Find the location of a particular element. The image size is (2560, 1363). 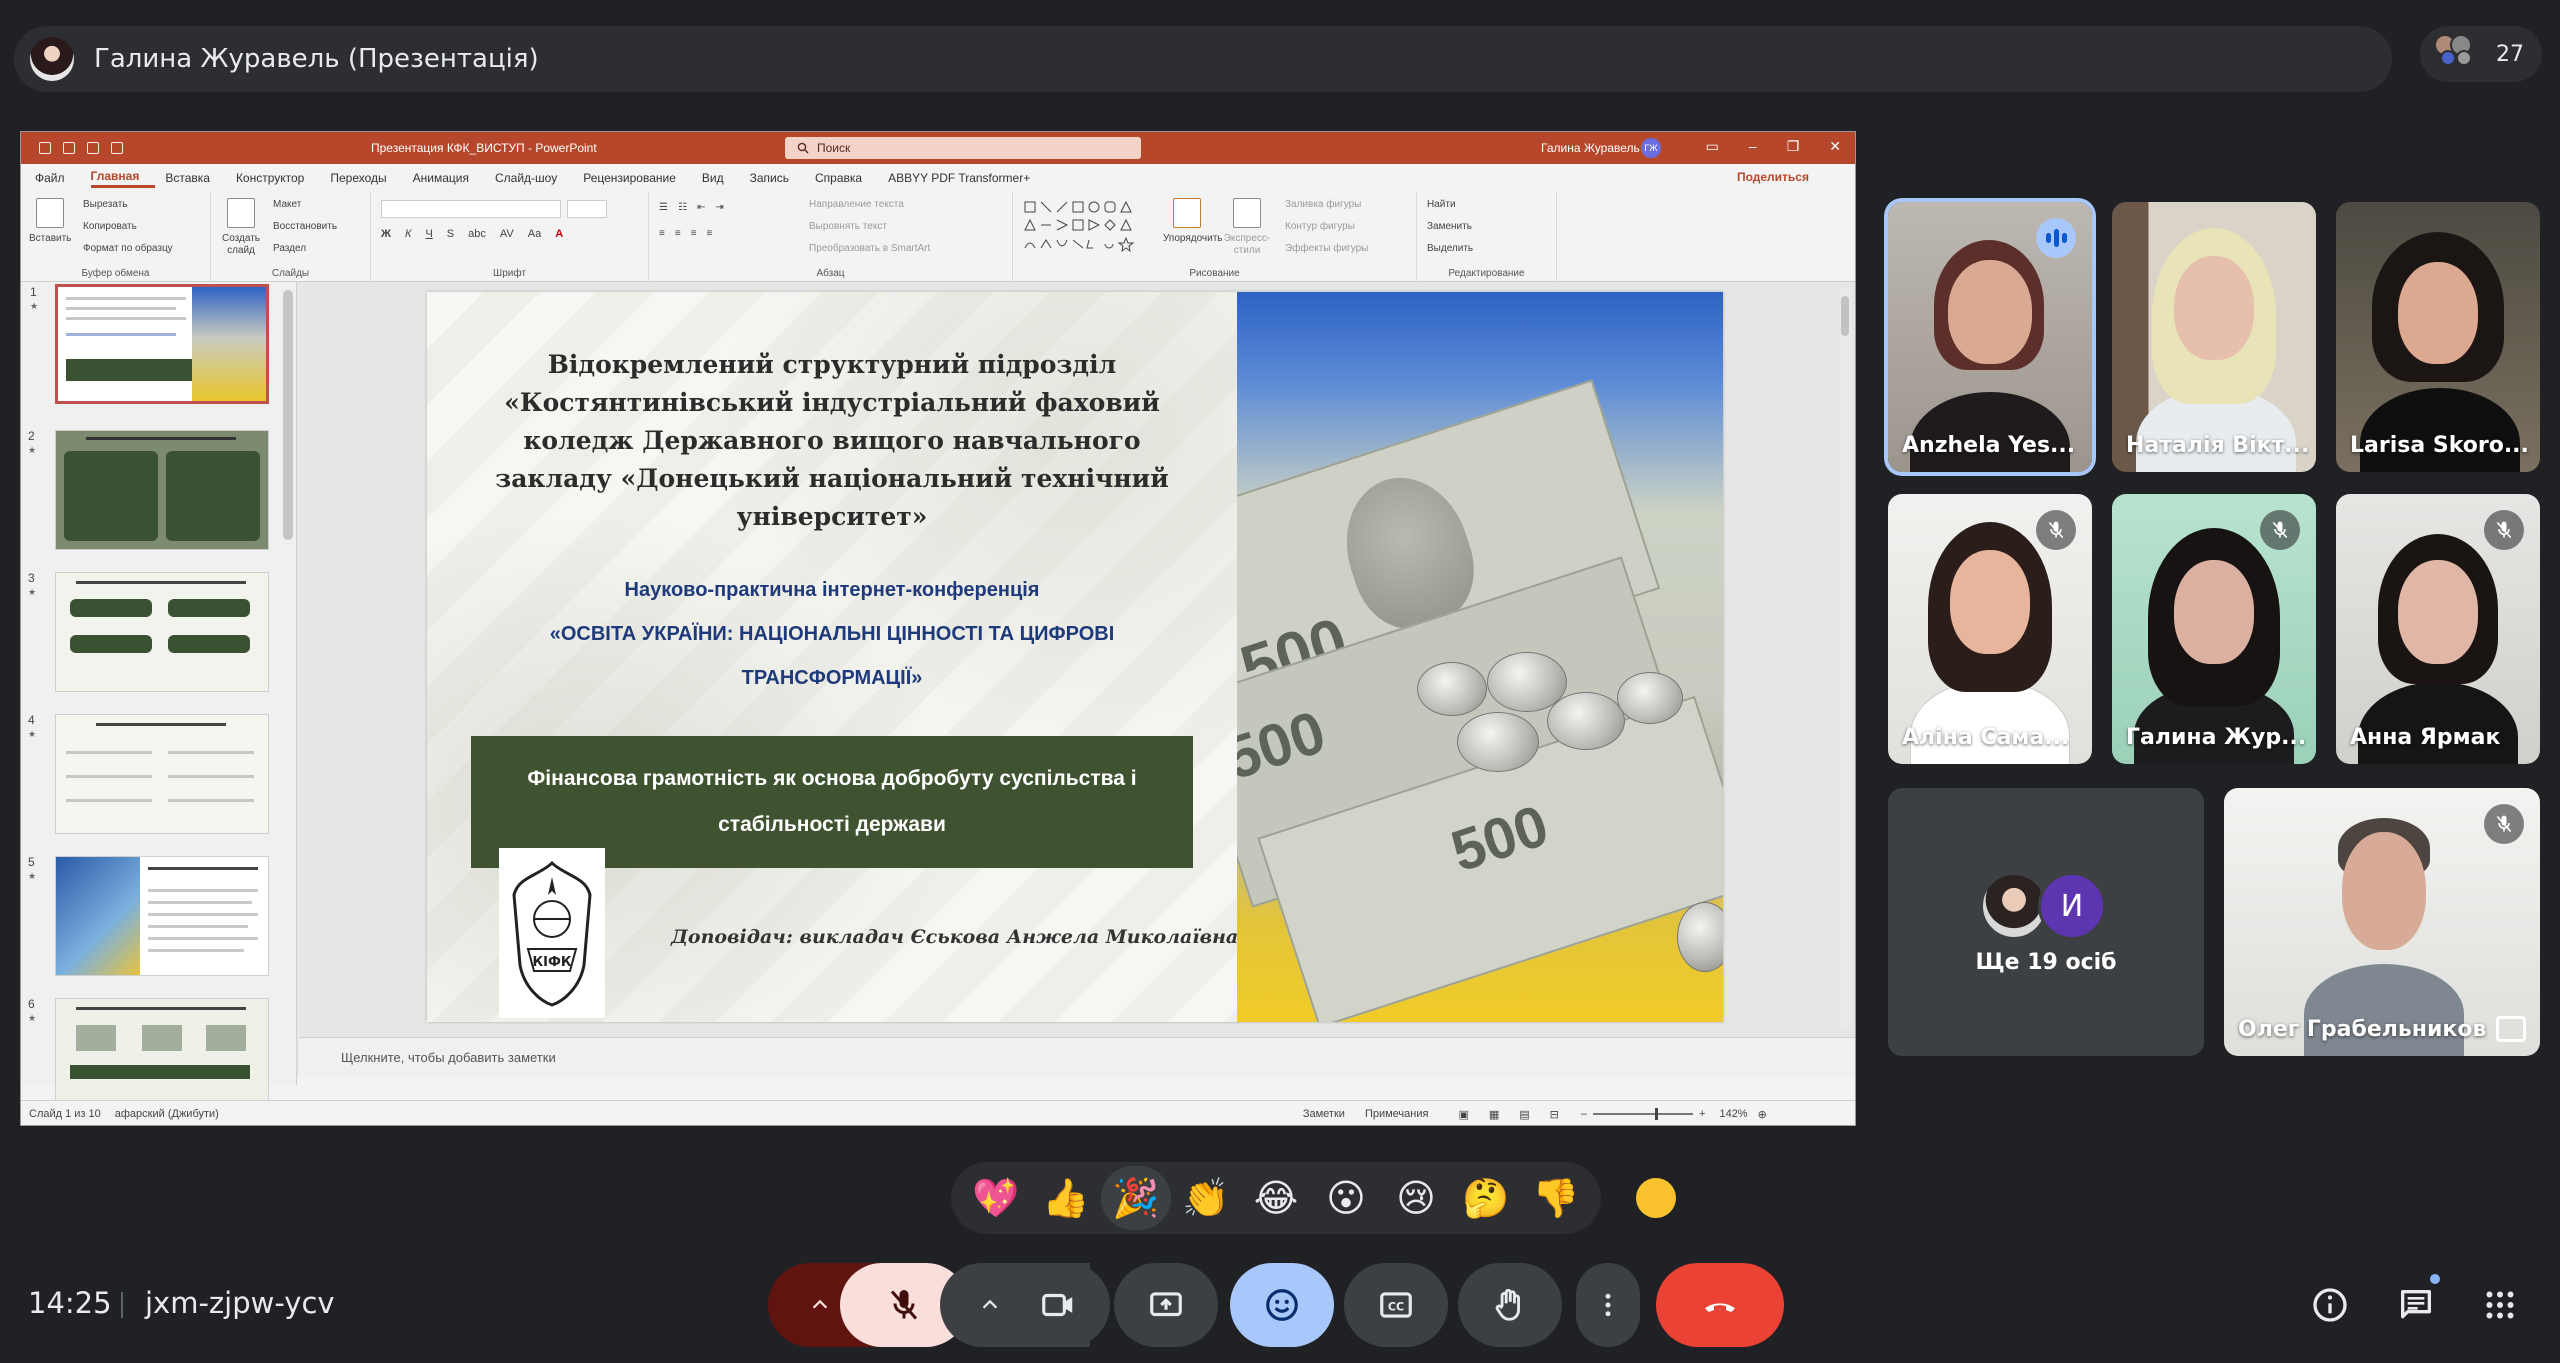

slideshow-view-icon: ⊟ is located at coordinates (1554, 1114).